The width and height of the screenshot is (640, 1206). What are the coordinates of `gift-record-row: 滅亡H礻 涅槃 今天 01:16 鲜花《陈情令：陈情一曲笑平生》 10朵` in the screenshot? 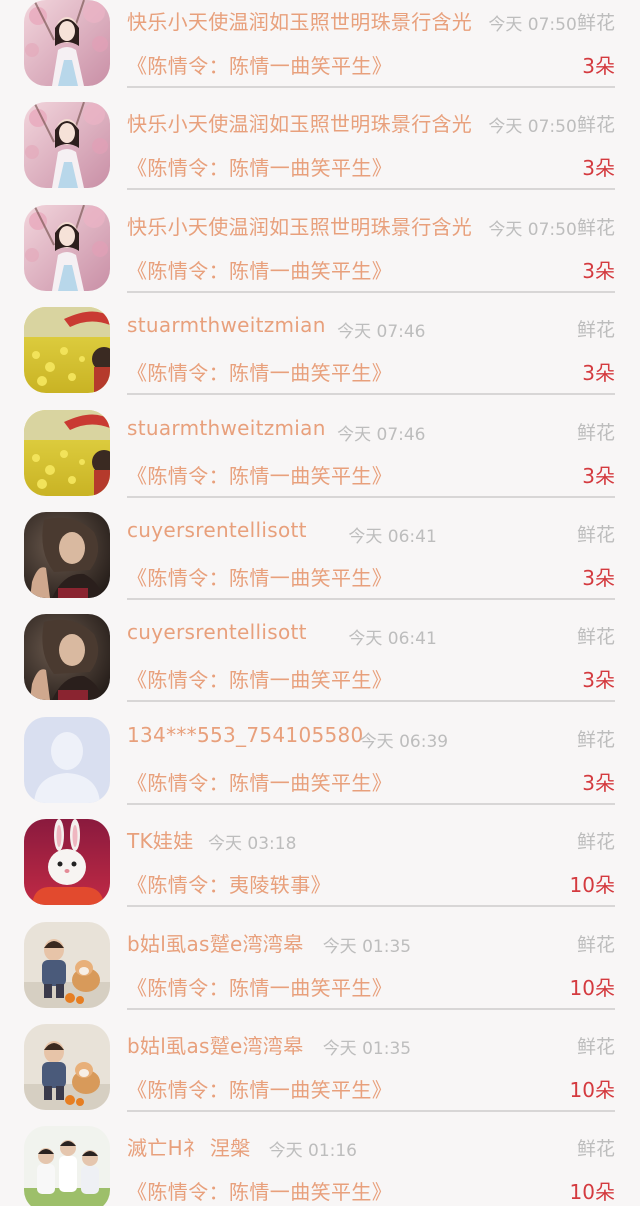 It's located at (320, 1166).